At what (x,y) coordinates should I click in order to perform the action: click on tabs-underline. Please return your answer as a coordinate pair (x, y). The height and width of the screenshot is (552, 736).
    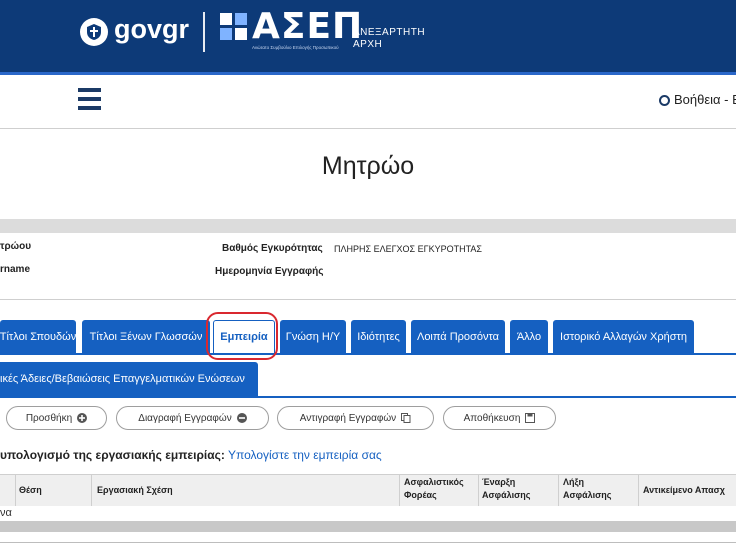
    Looking at the image, I should click on (368, 354).